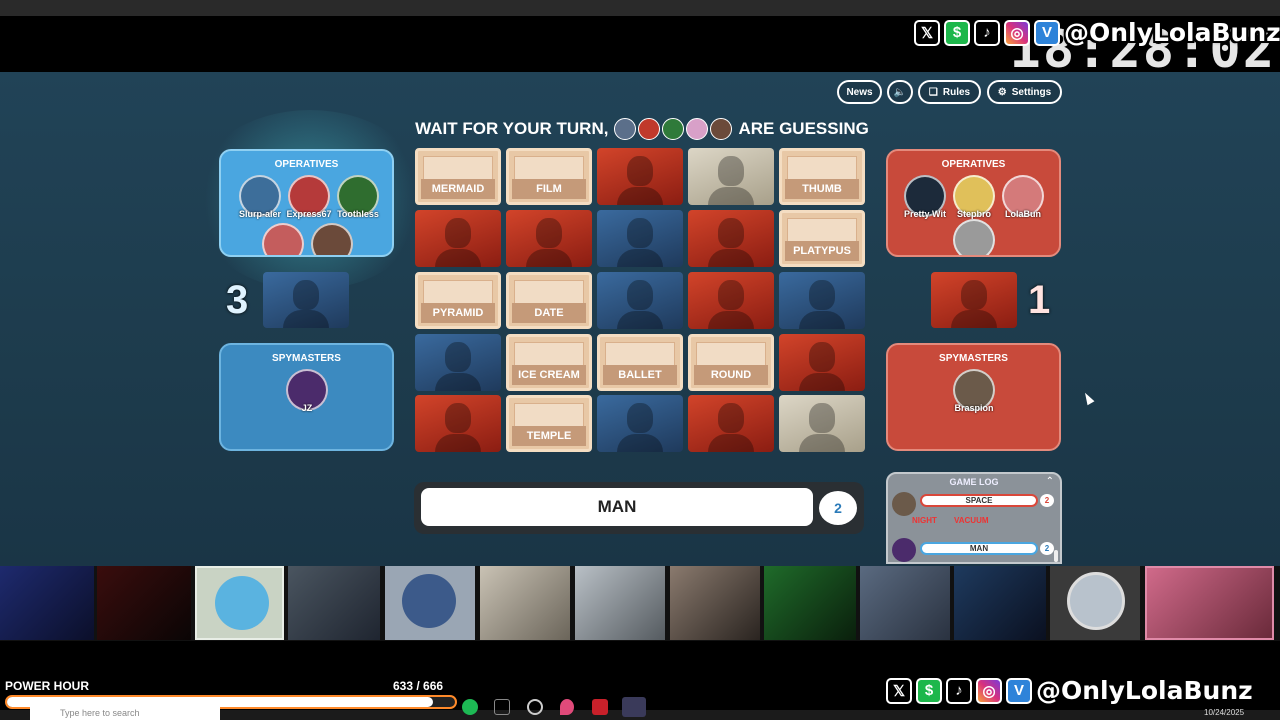 This screenshot has height=720, width=1280. I want to click on red-spymasters-panel: SPYMASTERS Braspion, so click(973, 397).